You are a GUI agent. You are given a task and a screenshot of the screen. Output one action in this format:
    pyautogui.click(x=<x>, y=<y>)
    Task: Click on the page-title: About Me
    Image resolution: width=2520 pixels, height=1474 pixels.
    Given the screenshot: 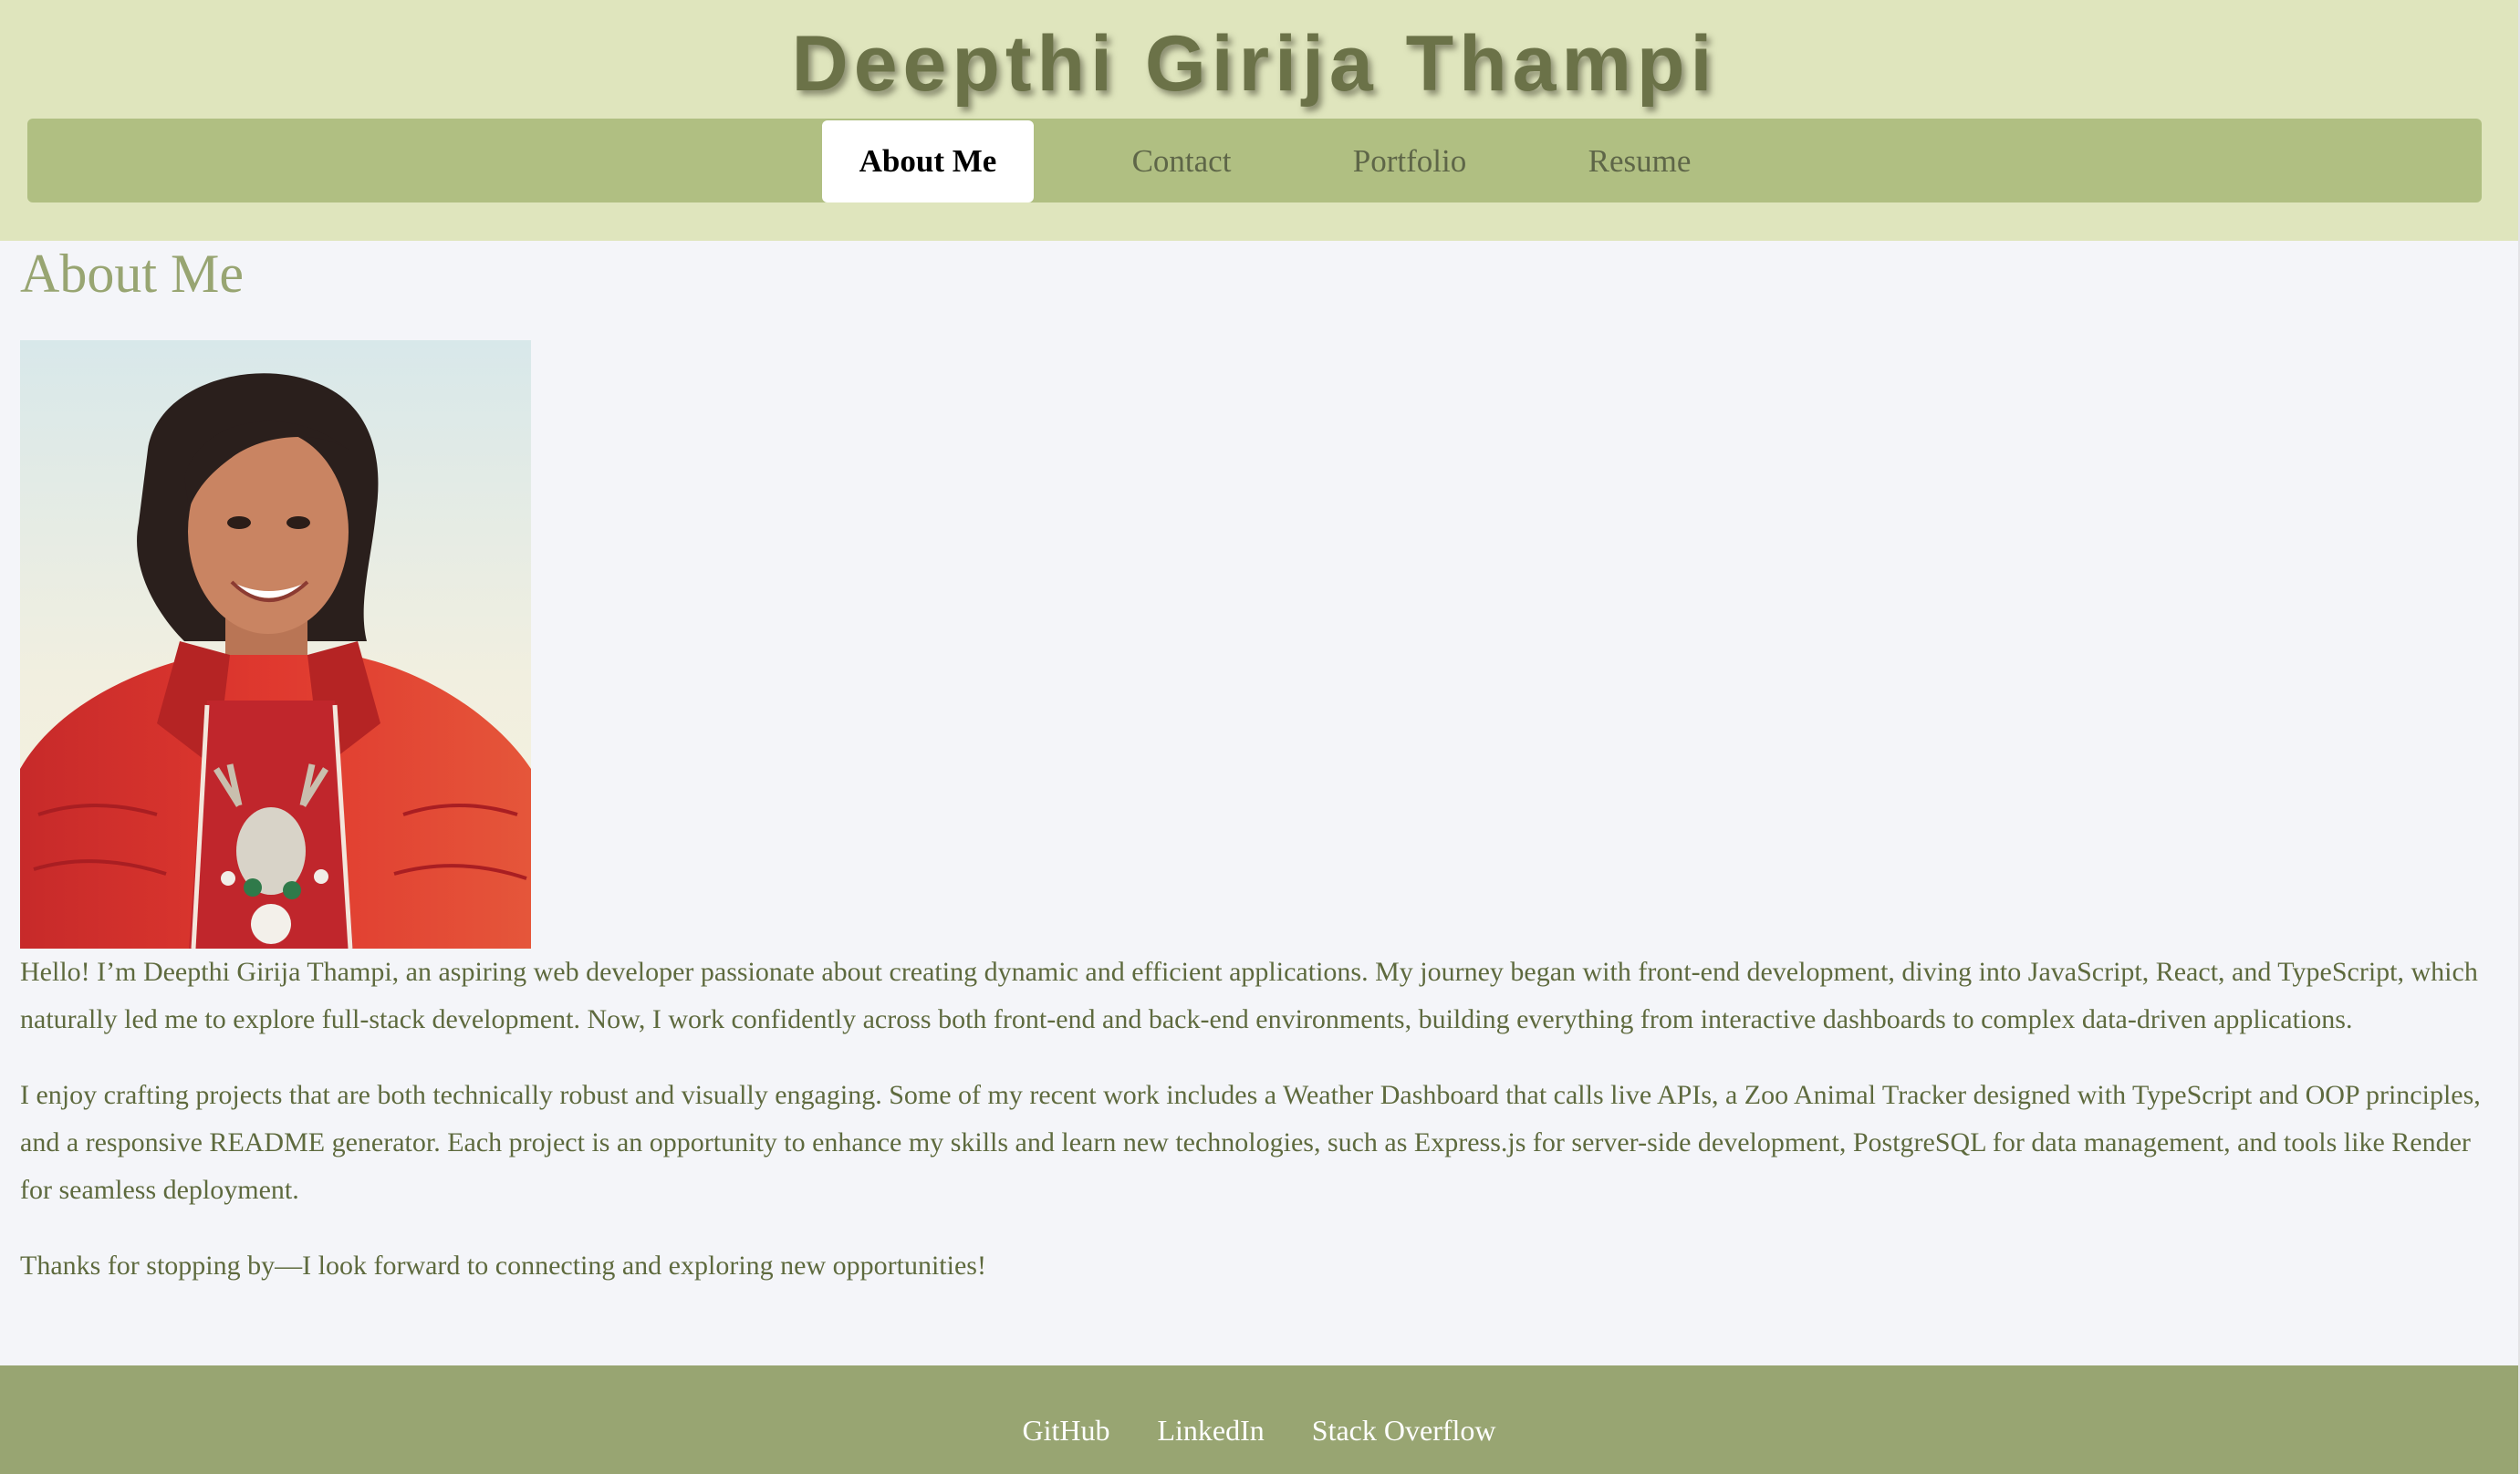 What is the action you would take?
    pyautogui.click(x=132, y=274)
    